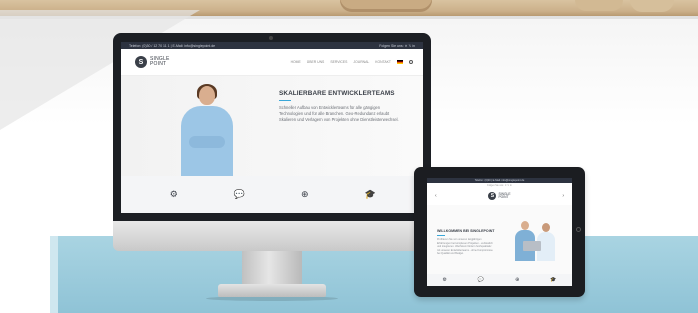  I want to click on tablet-home-button, so click(578, 229).